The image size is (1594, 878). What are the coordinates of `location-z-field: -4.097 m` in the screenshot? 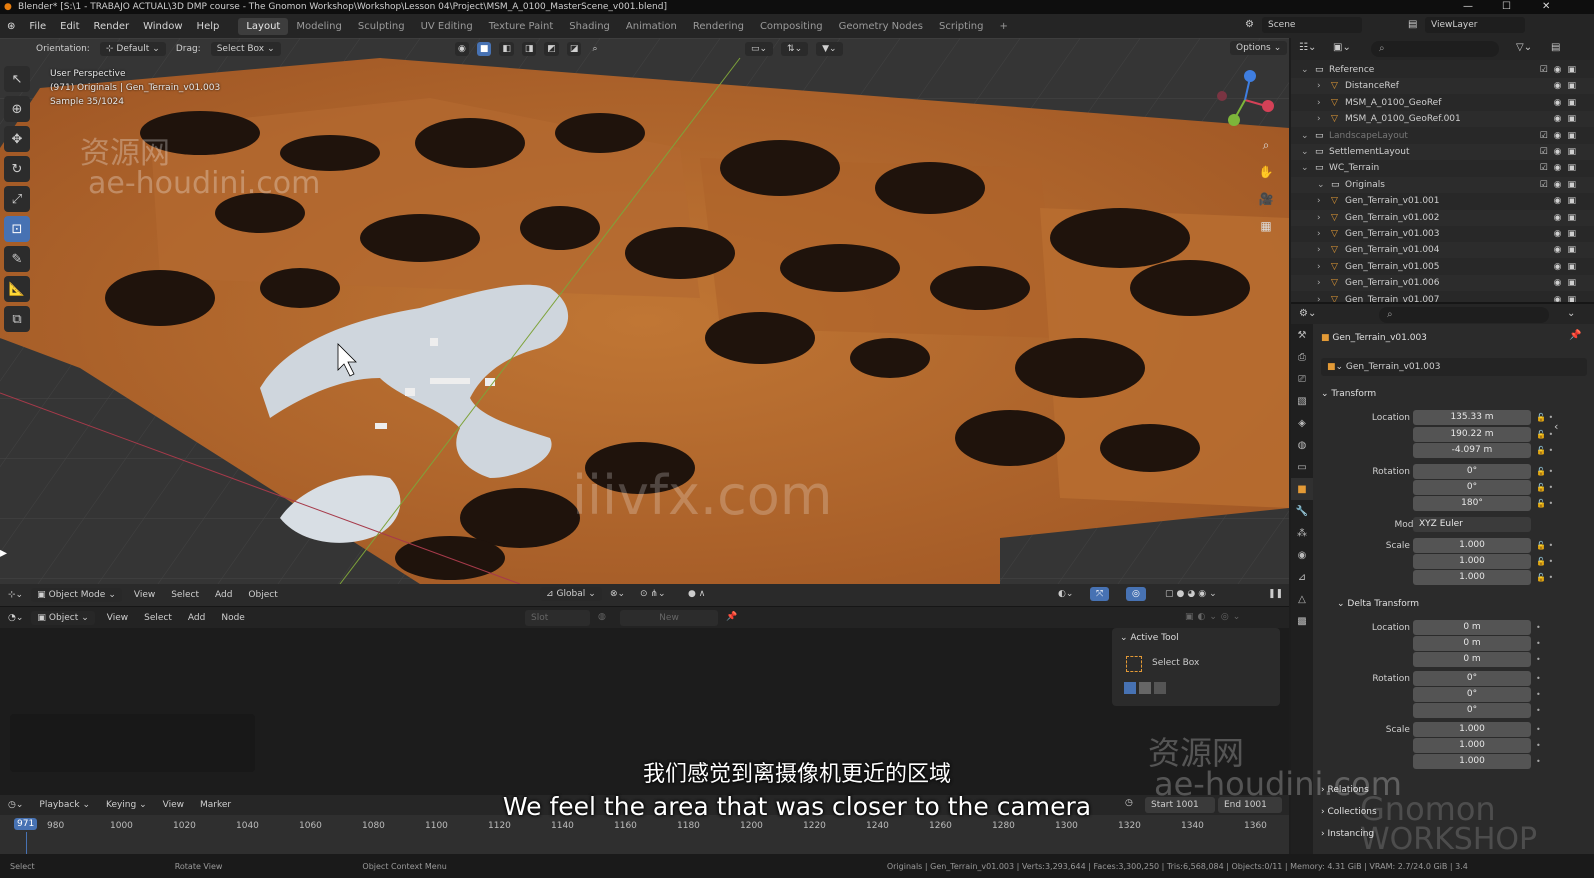 It's located at (1472, 450).